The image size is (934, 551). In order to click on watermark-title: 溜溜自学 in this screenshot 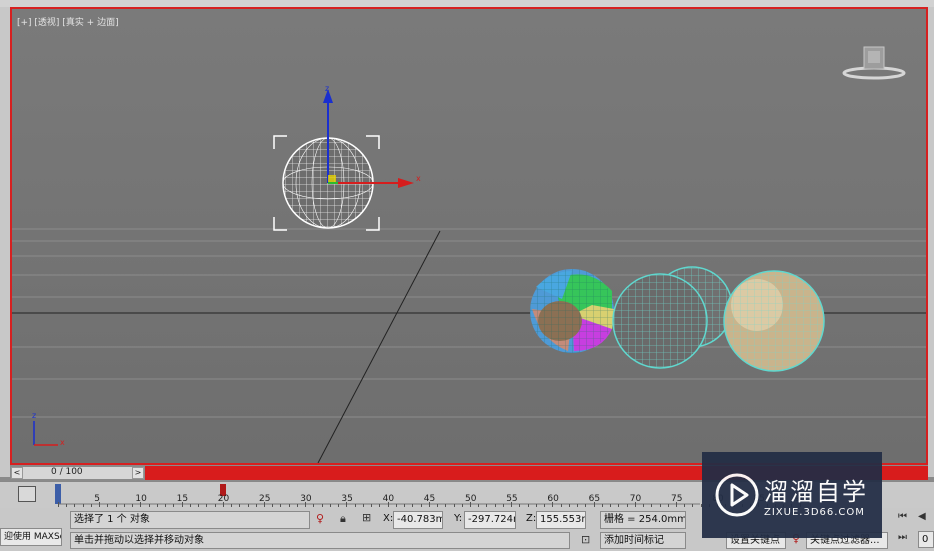, I will do `click(816, 492)`.